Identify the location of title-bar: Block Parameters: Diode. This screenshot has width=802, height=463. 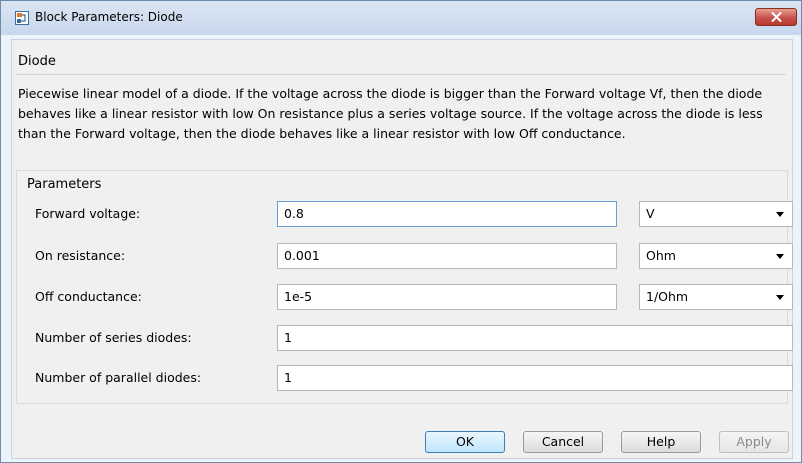
(401, 18).